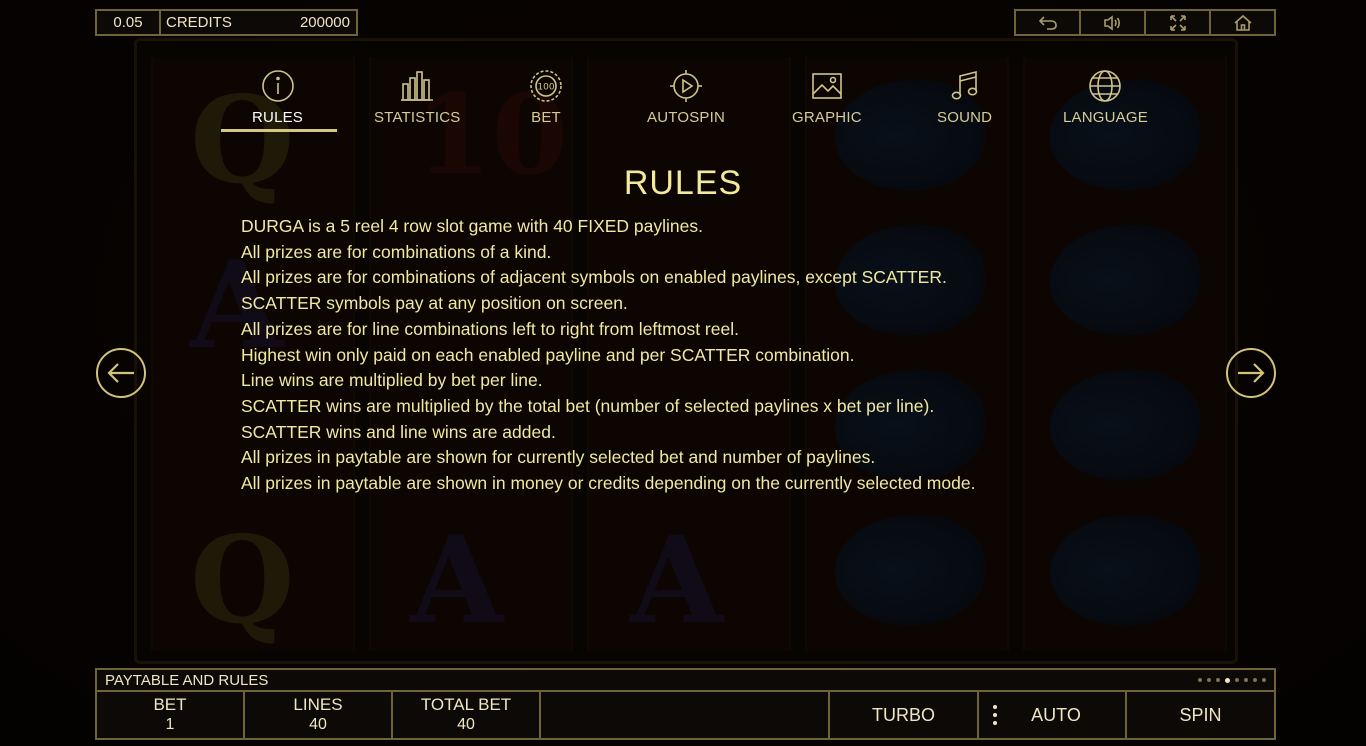 This screenshot has height=746, width=1366. I want to click on lines-selector: LINES 40, so click(319, 715).